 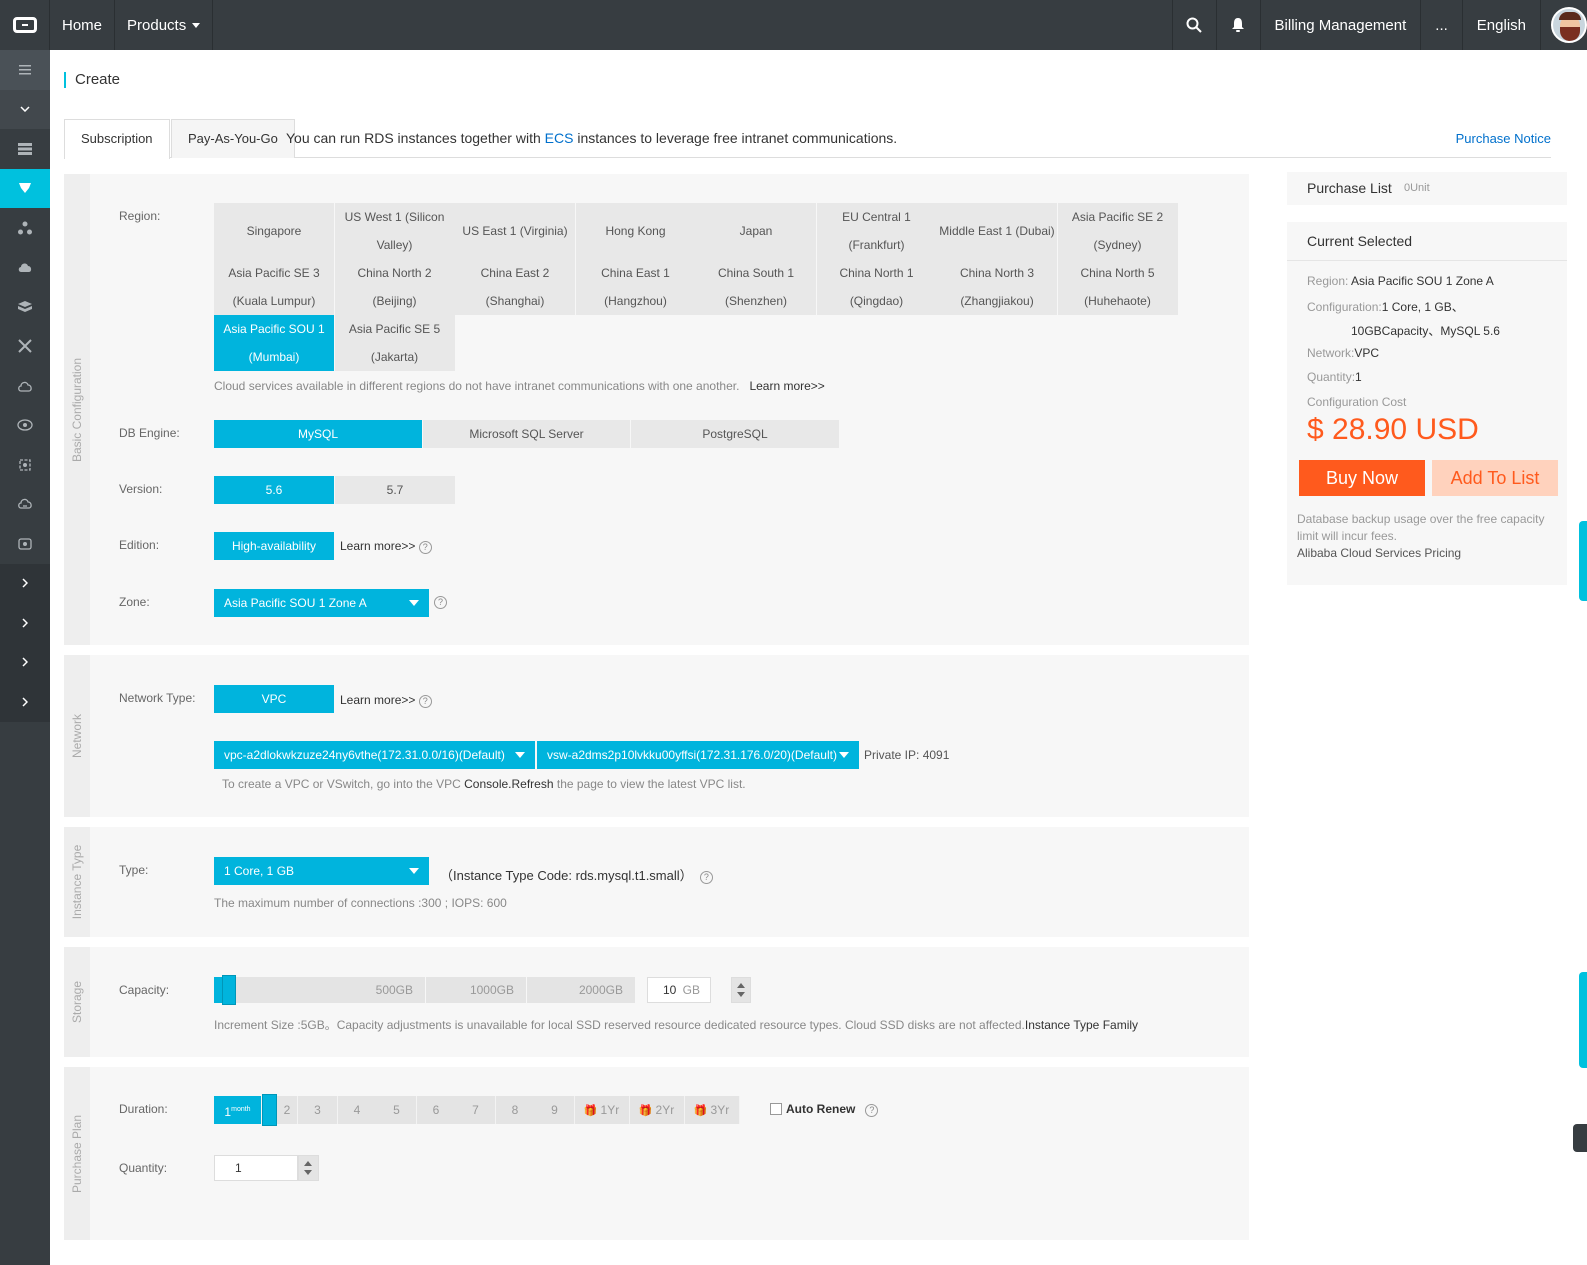 I want to click on duration-option: 5, so click(x=397, y=1110).